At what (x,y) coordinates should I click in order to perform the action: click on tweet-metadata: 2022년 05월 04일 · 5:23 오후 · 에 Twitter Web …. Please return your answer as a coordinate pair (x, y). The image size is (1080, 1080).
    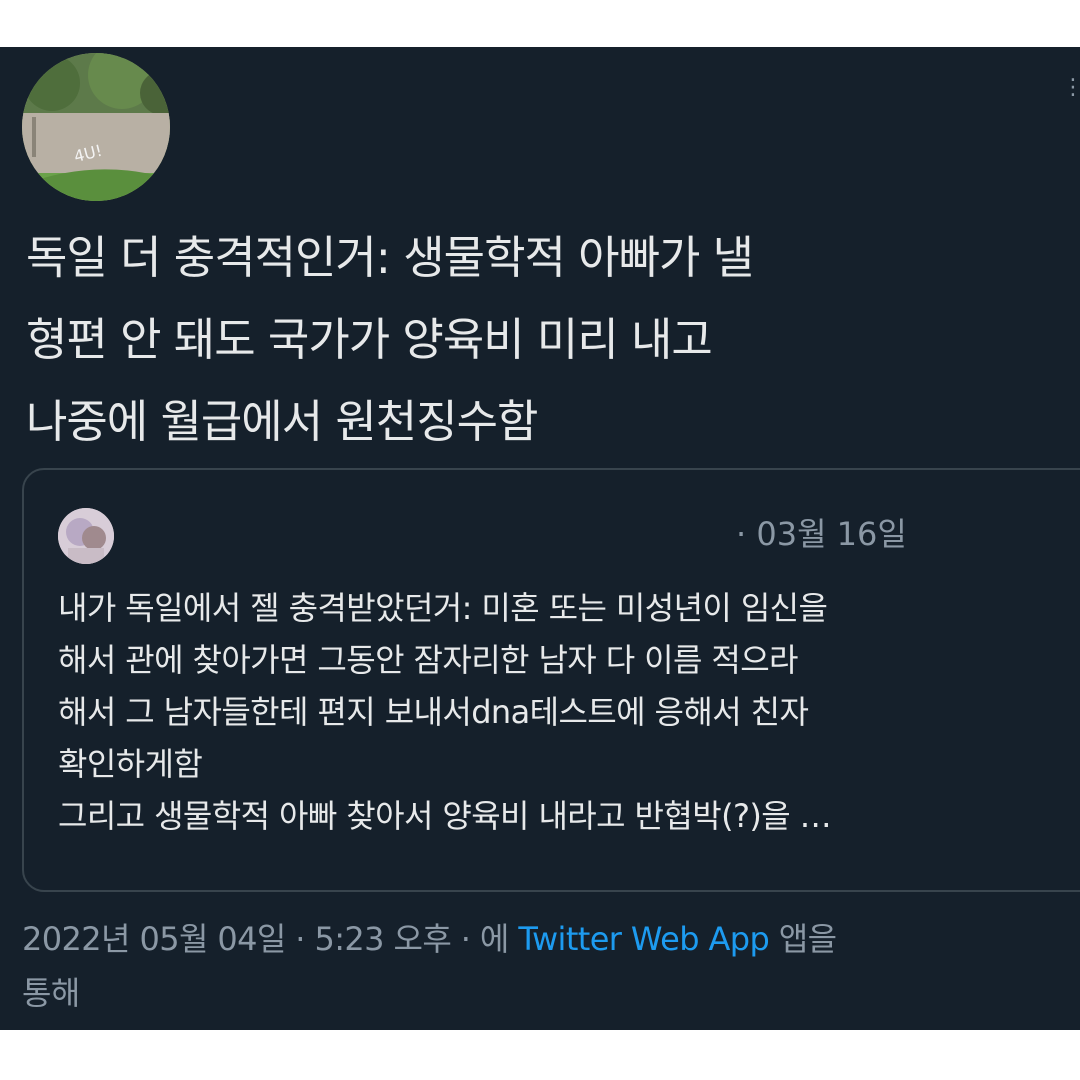
    Looking at the image, I should click on (551, 966).